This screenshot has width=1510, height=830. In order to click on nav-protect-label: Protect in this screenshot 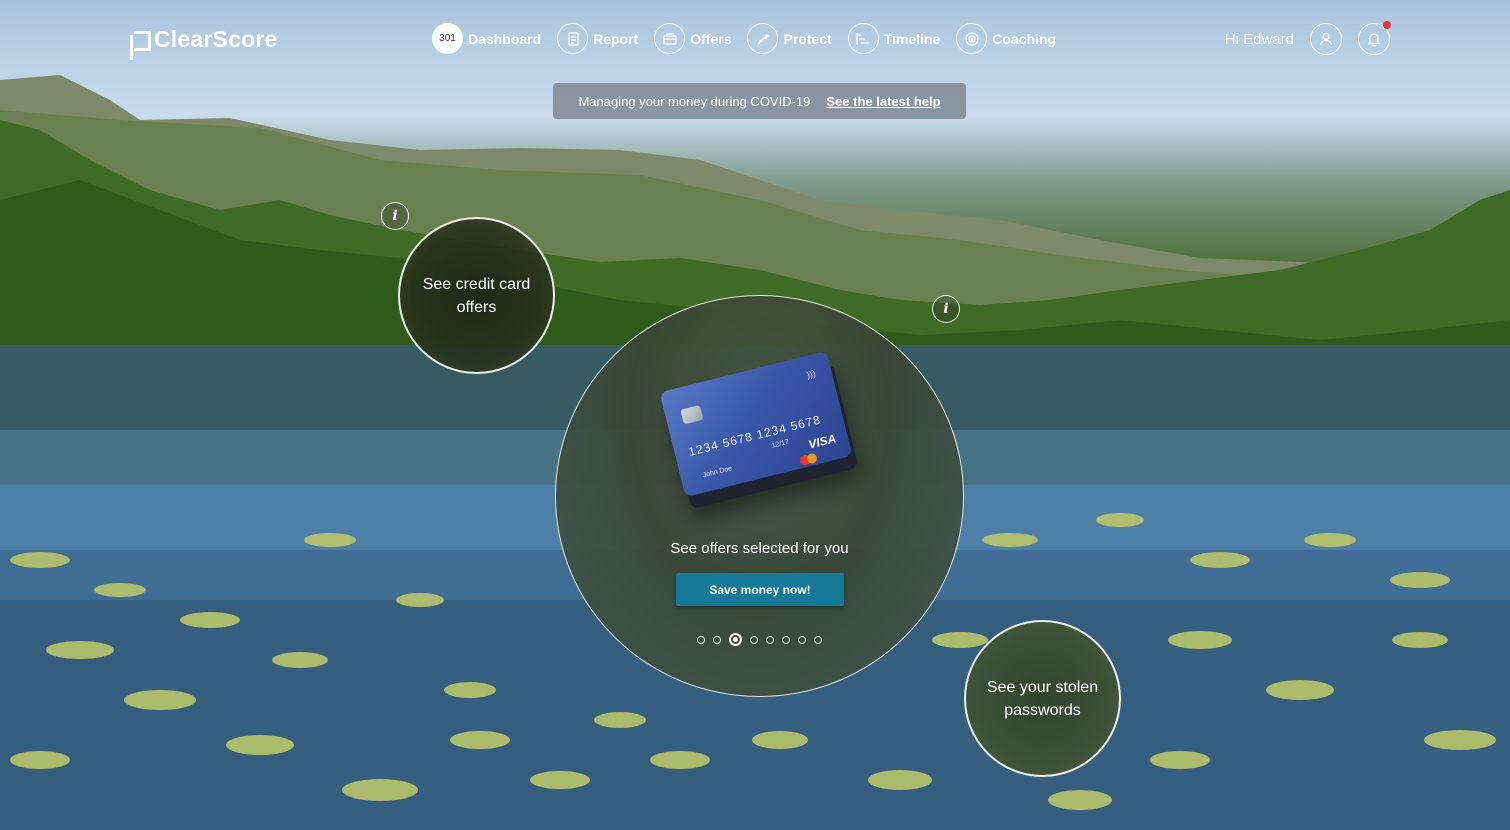, I will do `click(807, 38)`.